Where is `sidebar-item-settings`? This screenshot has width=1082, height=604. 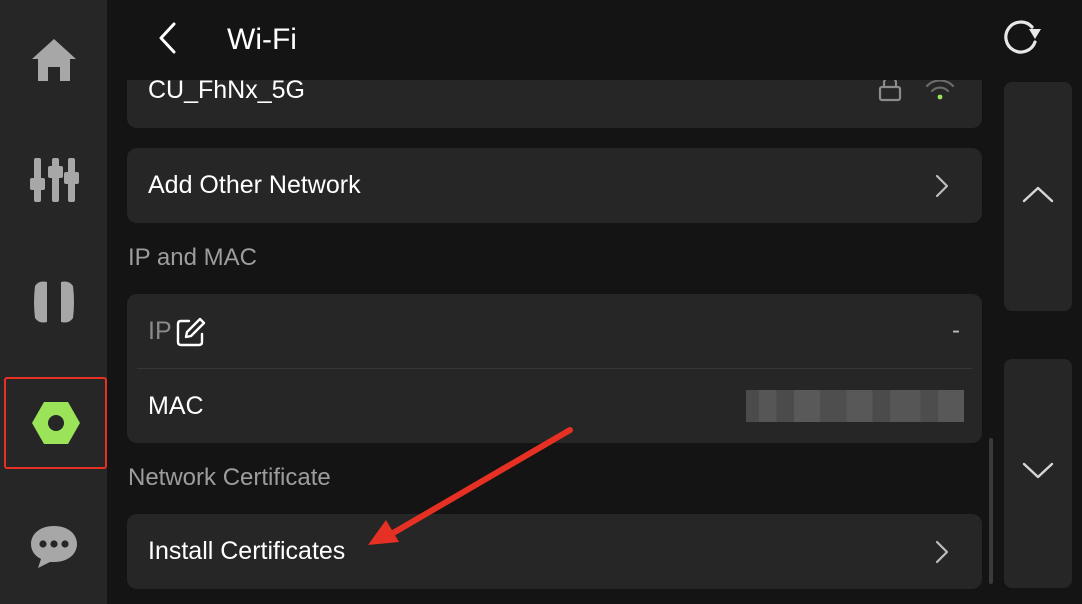 sidebar-item-settings is located at coordinates (55, 423).